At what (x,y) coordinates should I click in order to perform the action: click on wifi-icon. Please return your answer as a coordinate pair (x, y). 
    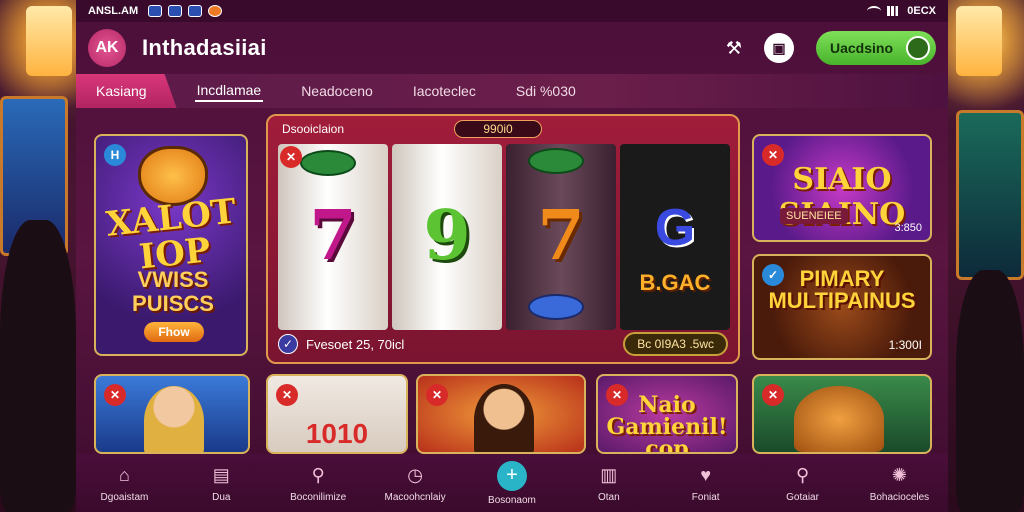
    Looking at the image, I should click on (874, 11).